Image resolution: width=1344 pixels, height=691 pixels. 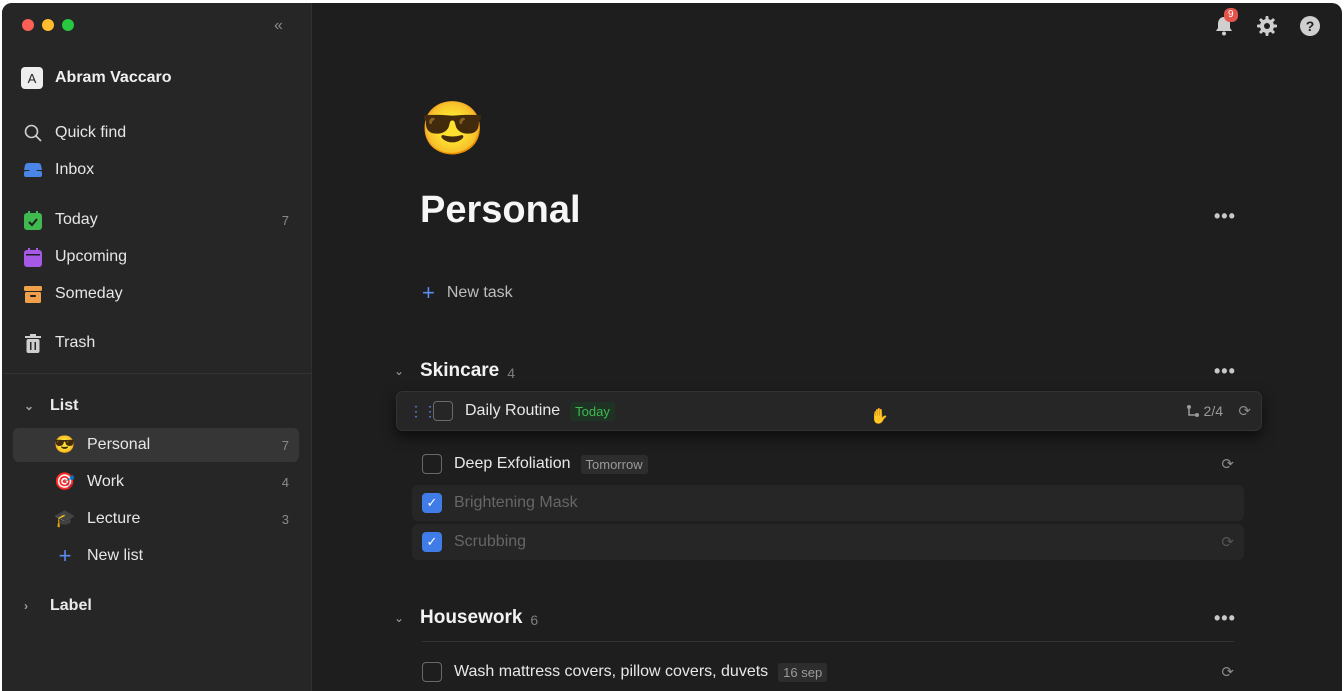 I want to click on calendar-icon, so click(x=33, y=257).